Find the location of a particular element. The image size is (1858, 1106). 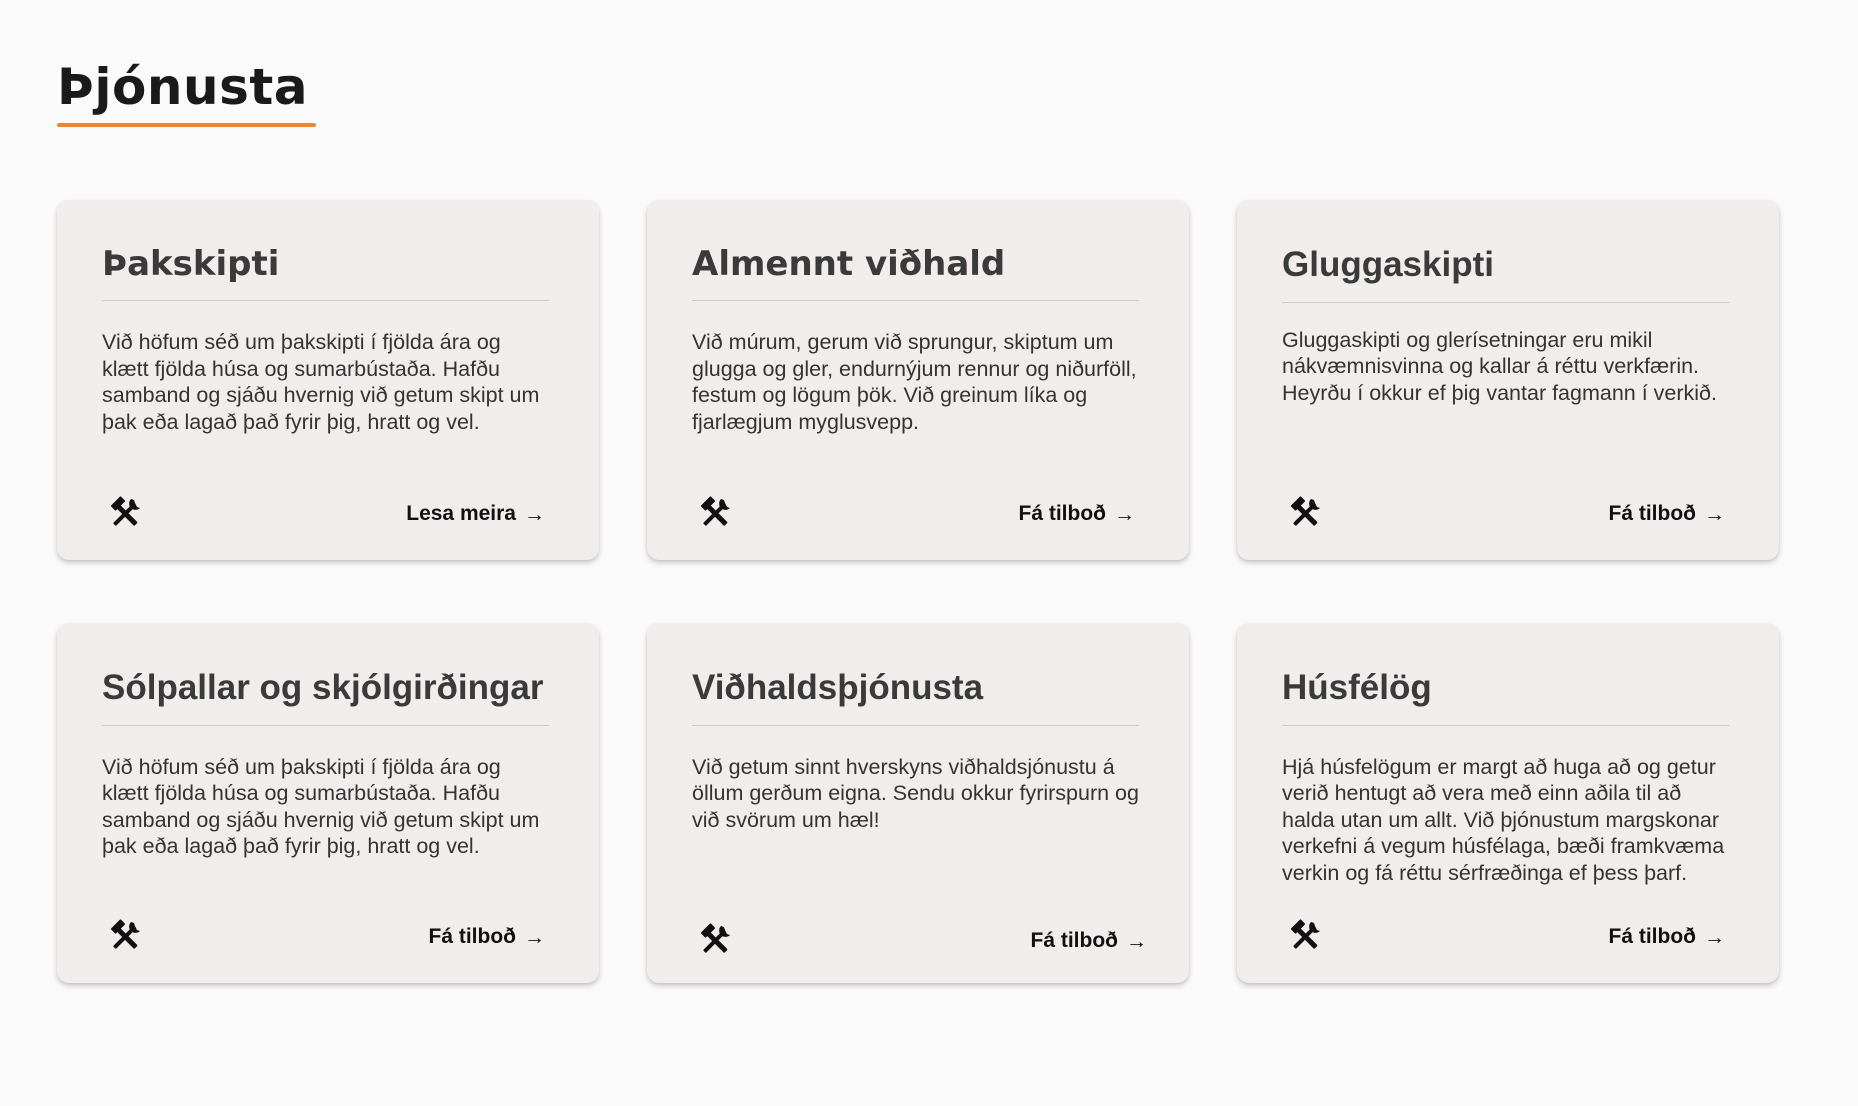

card-title: Gluggaskipti is located at coordinates (1505, 272).